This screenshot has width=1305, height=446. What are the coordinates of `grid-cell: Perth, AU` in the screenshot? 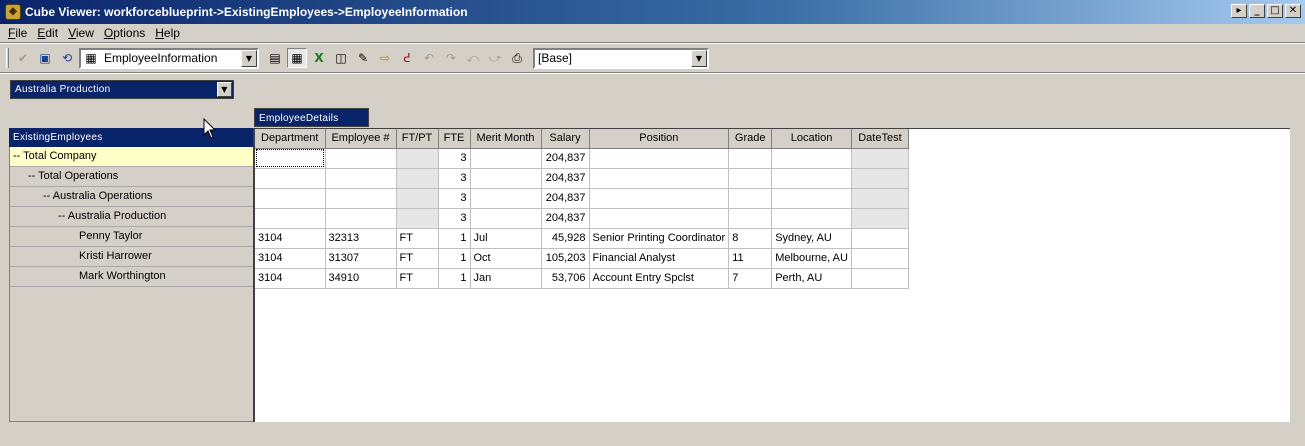 It's located at (811, 278).